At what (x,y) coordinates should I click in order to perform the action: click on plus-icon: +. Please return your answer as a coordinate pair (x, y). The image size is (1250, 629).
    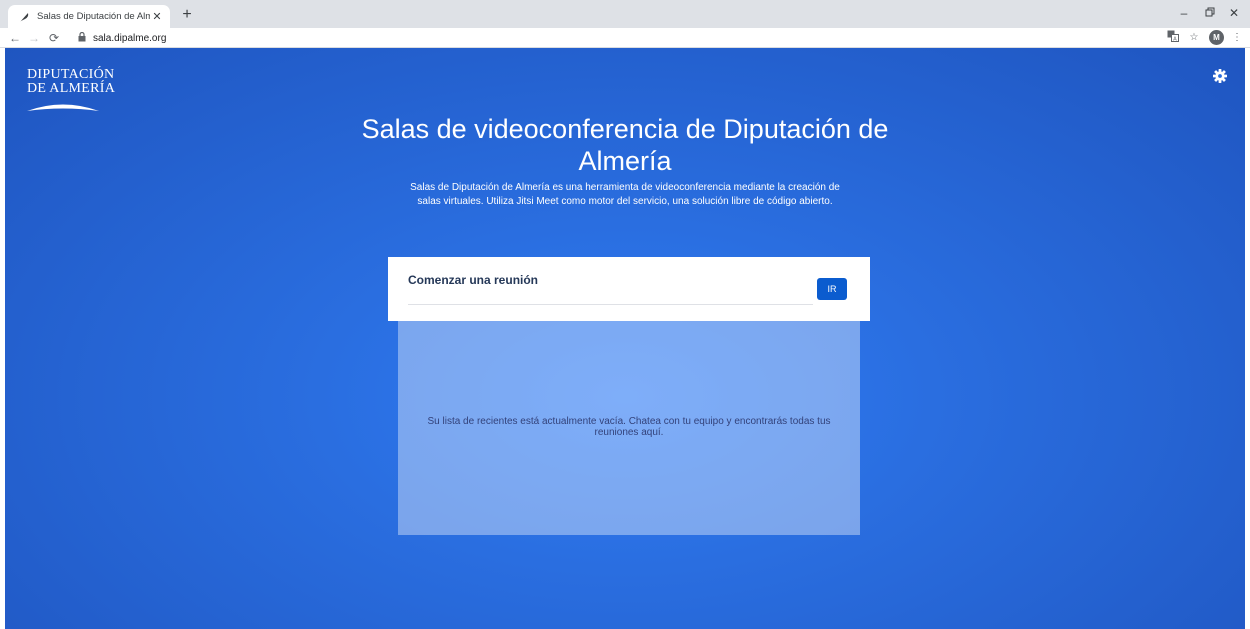
    Looking at the image, I should click on (187, 15).